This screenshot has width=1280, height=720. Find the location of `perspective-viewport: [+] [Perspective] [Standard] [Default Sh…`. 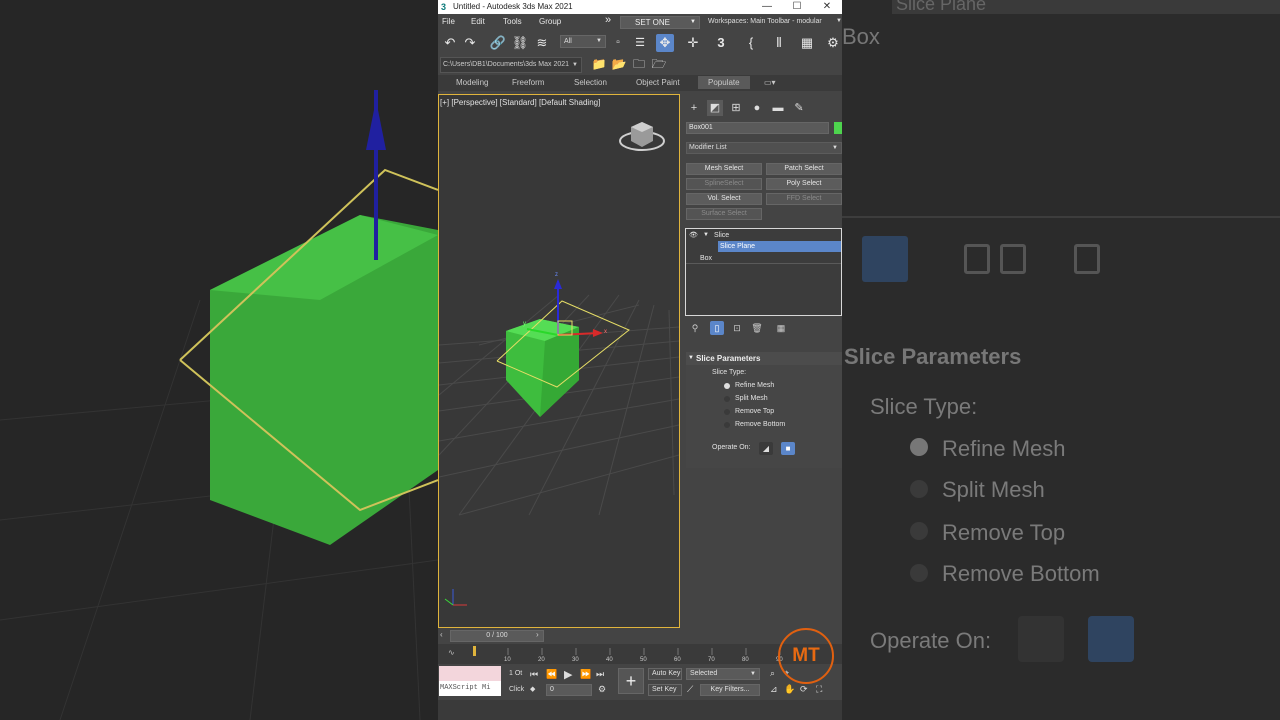

perspective-viewport: [+] [Perspective] [Standard] [Default Sh… is located at coordinates (559, 361).